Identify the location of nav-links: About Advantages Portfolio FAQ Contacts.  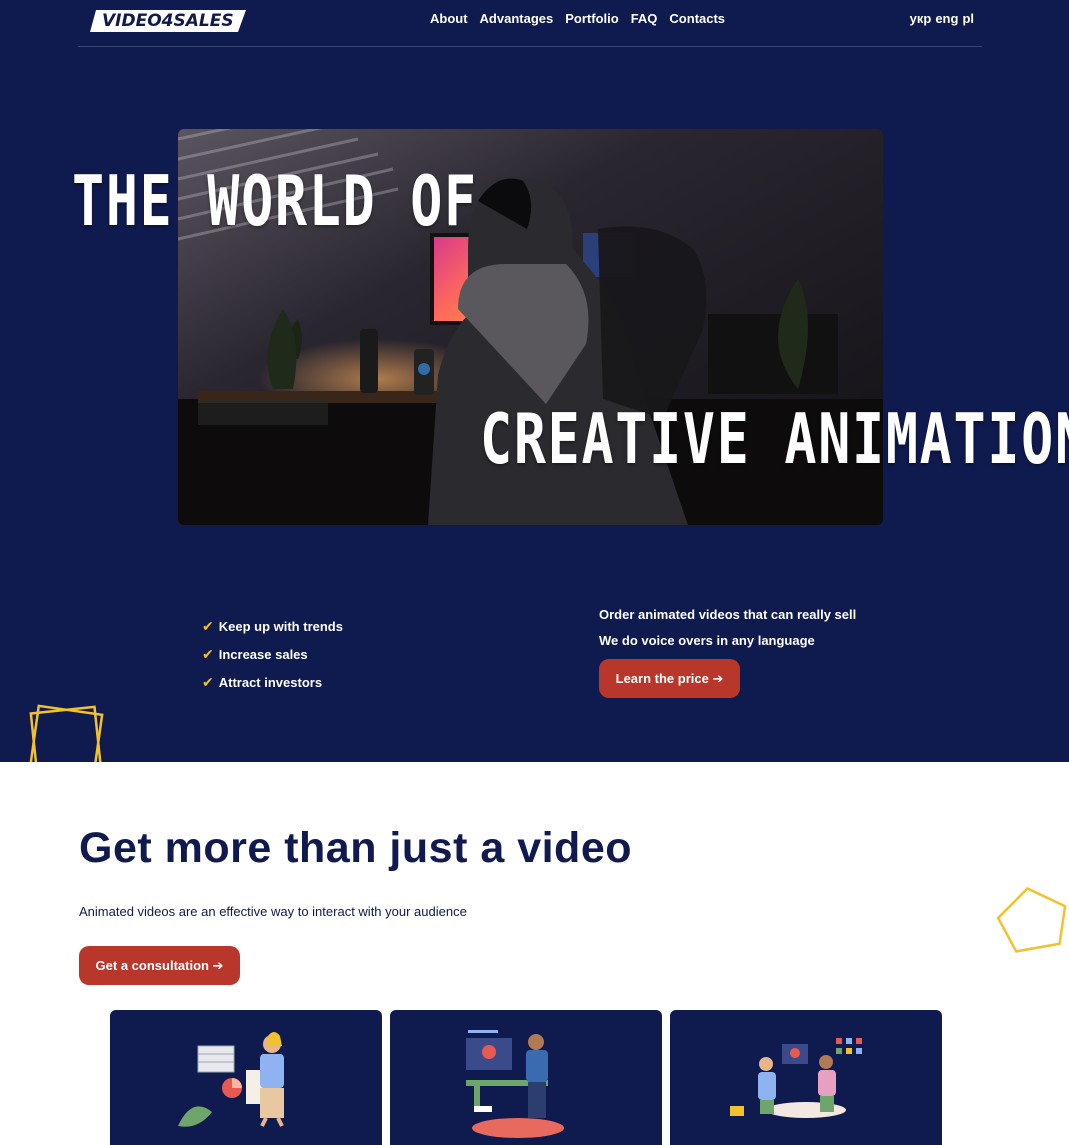
(577, 18).